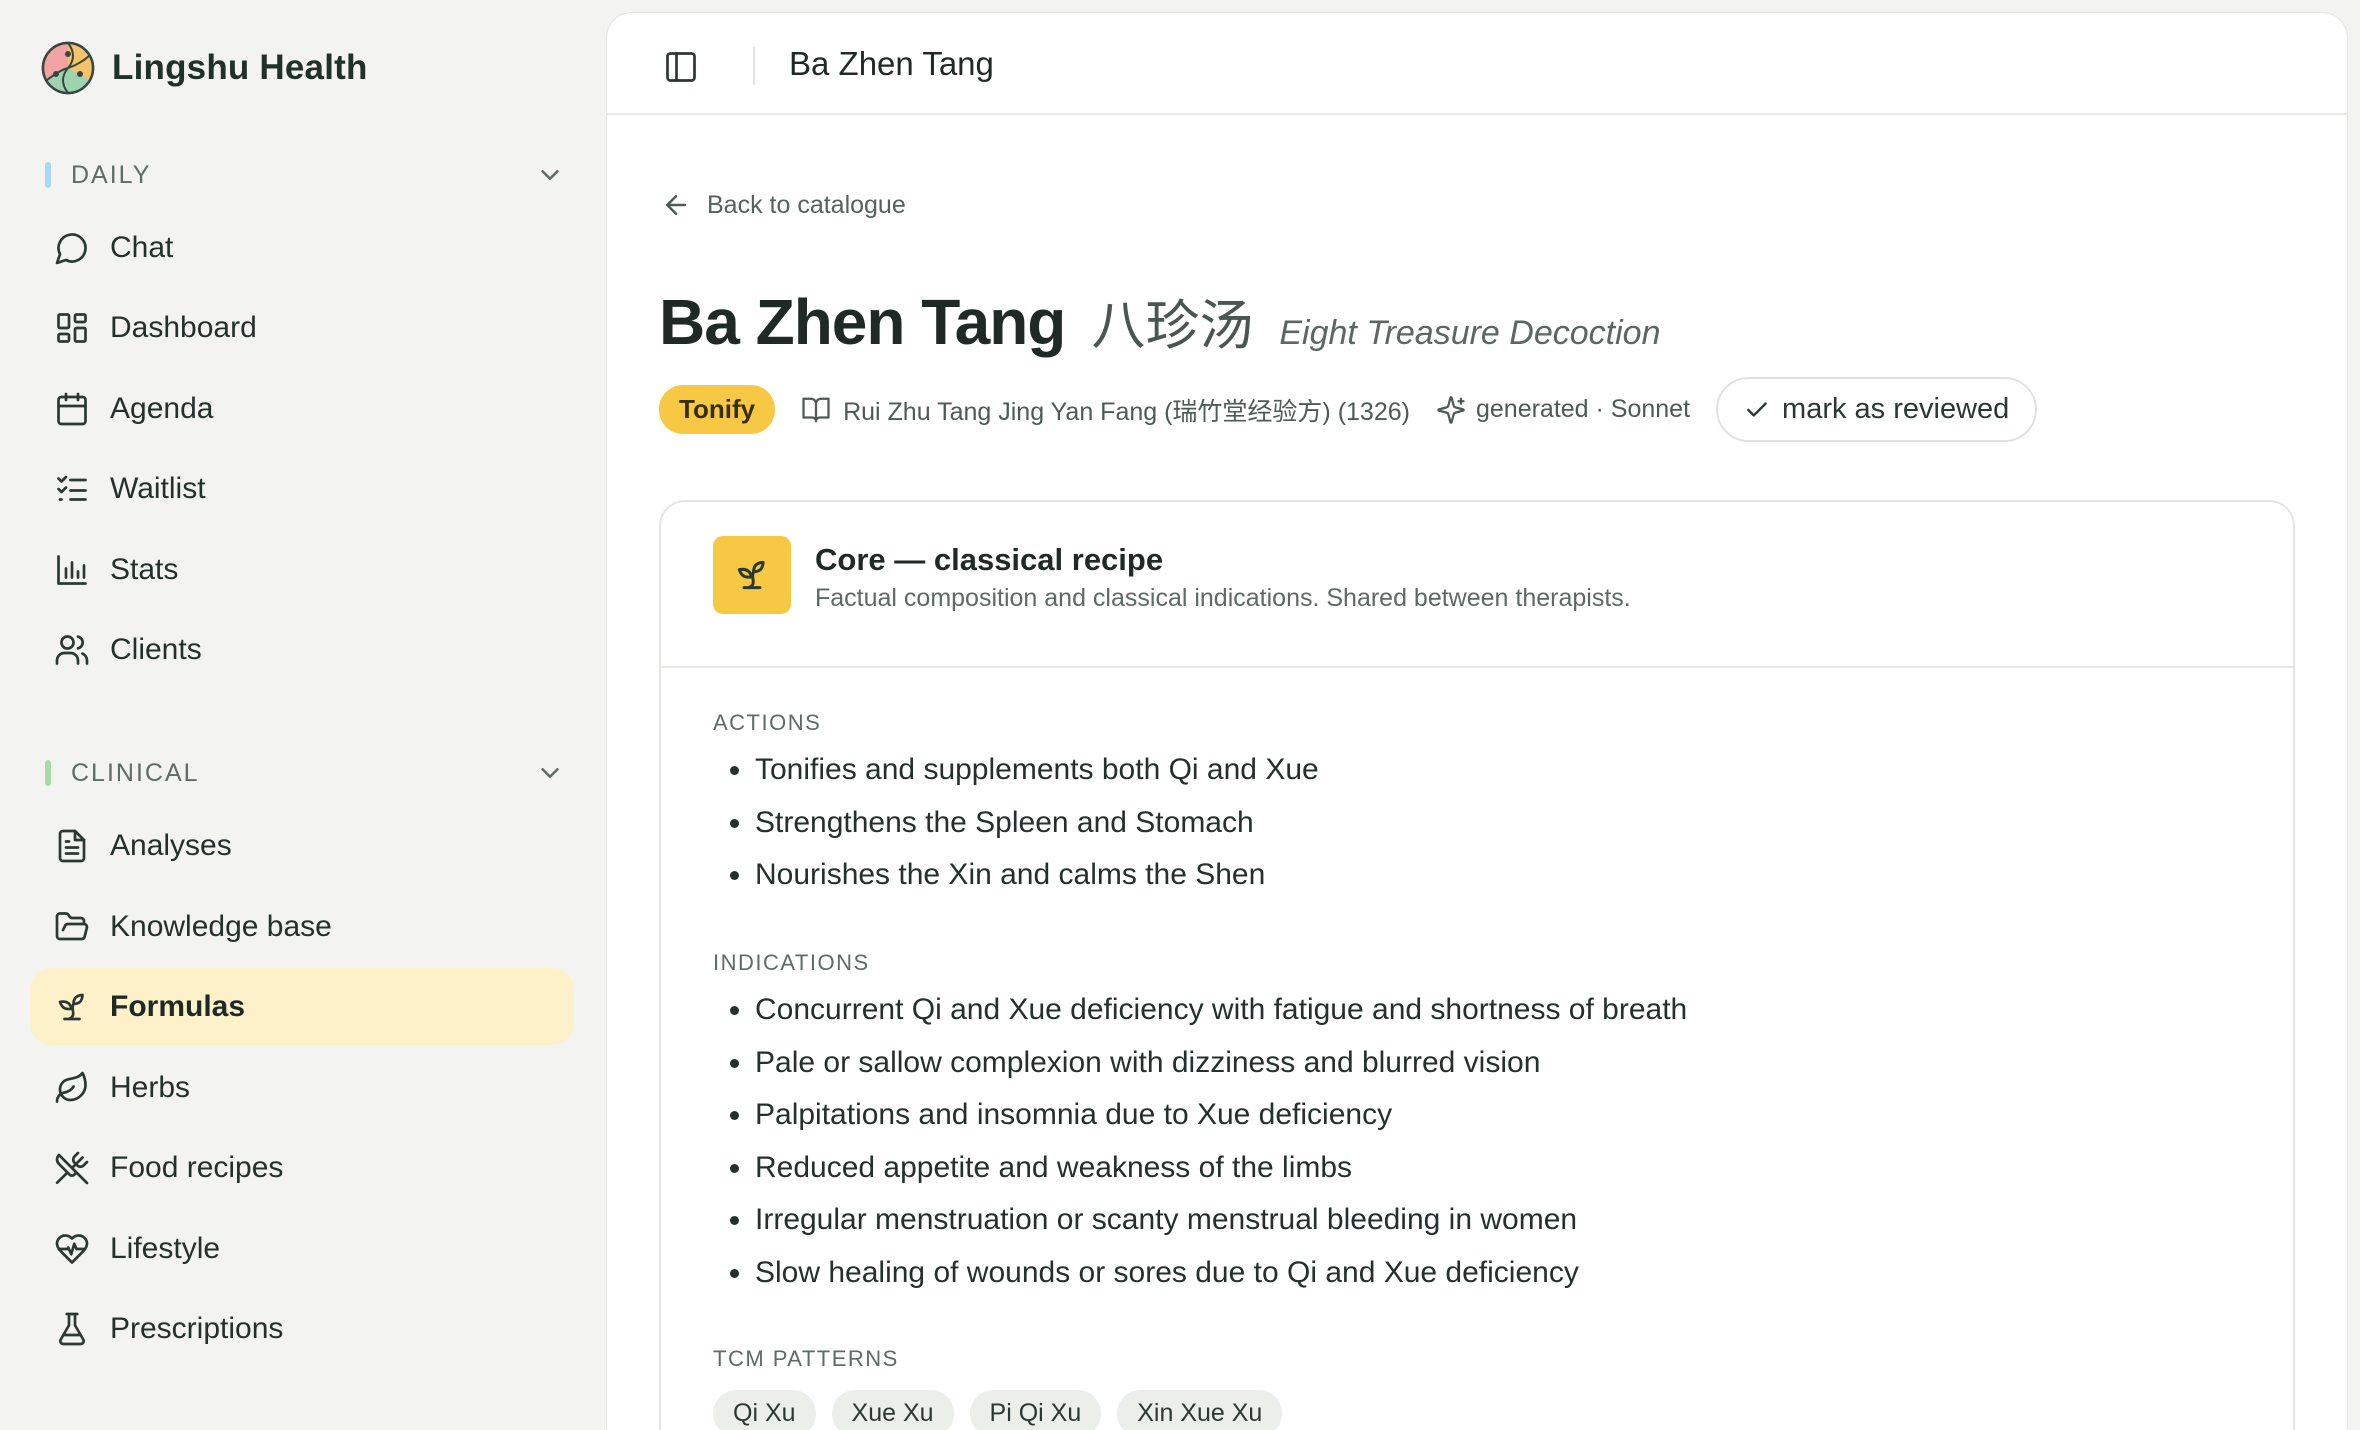  I want to click on dashboard-grid-icon, so click(72, 327).